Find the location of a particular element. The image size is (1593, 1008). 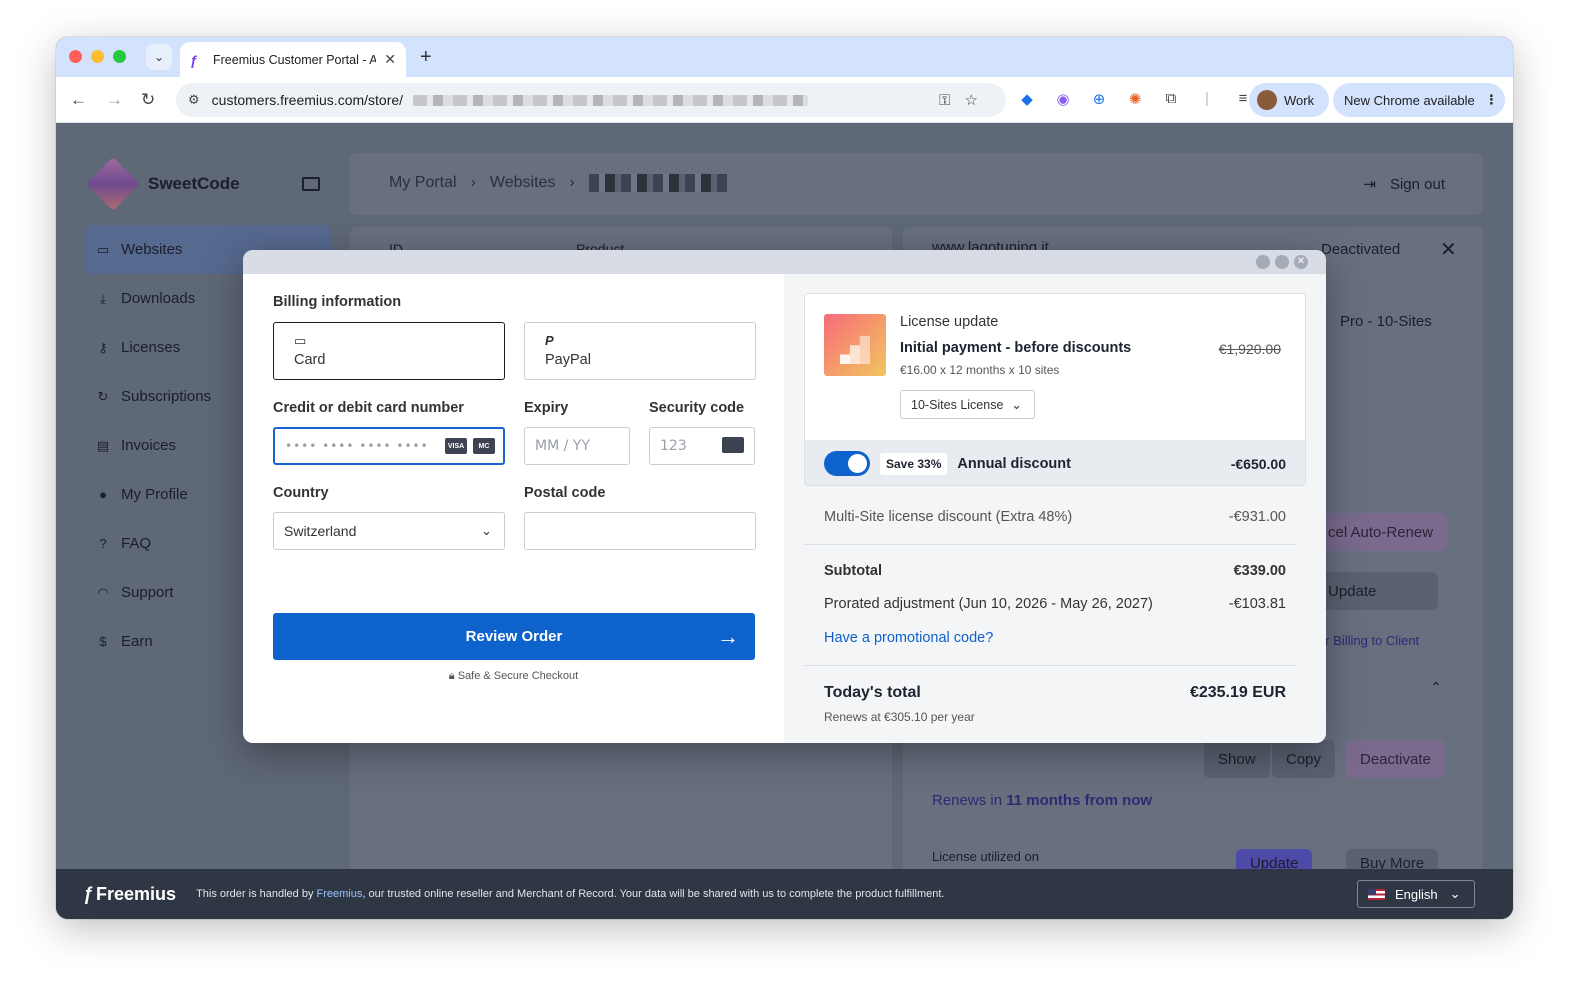

initial-payment-label: Initial payment - before discounts is located at coordinates (1016, 348).